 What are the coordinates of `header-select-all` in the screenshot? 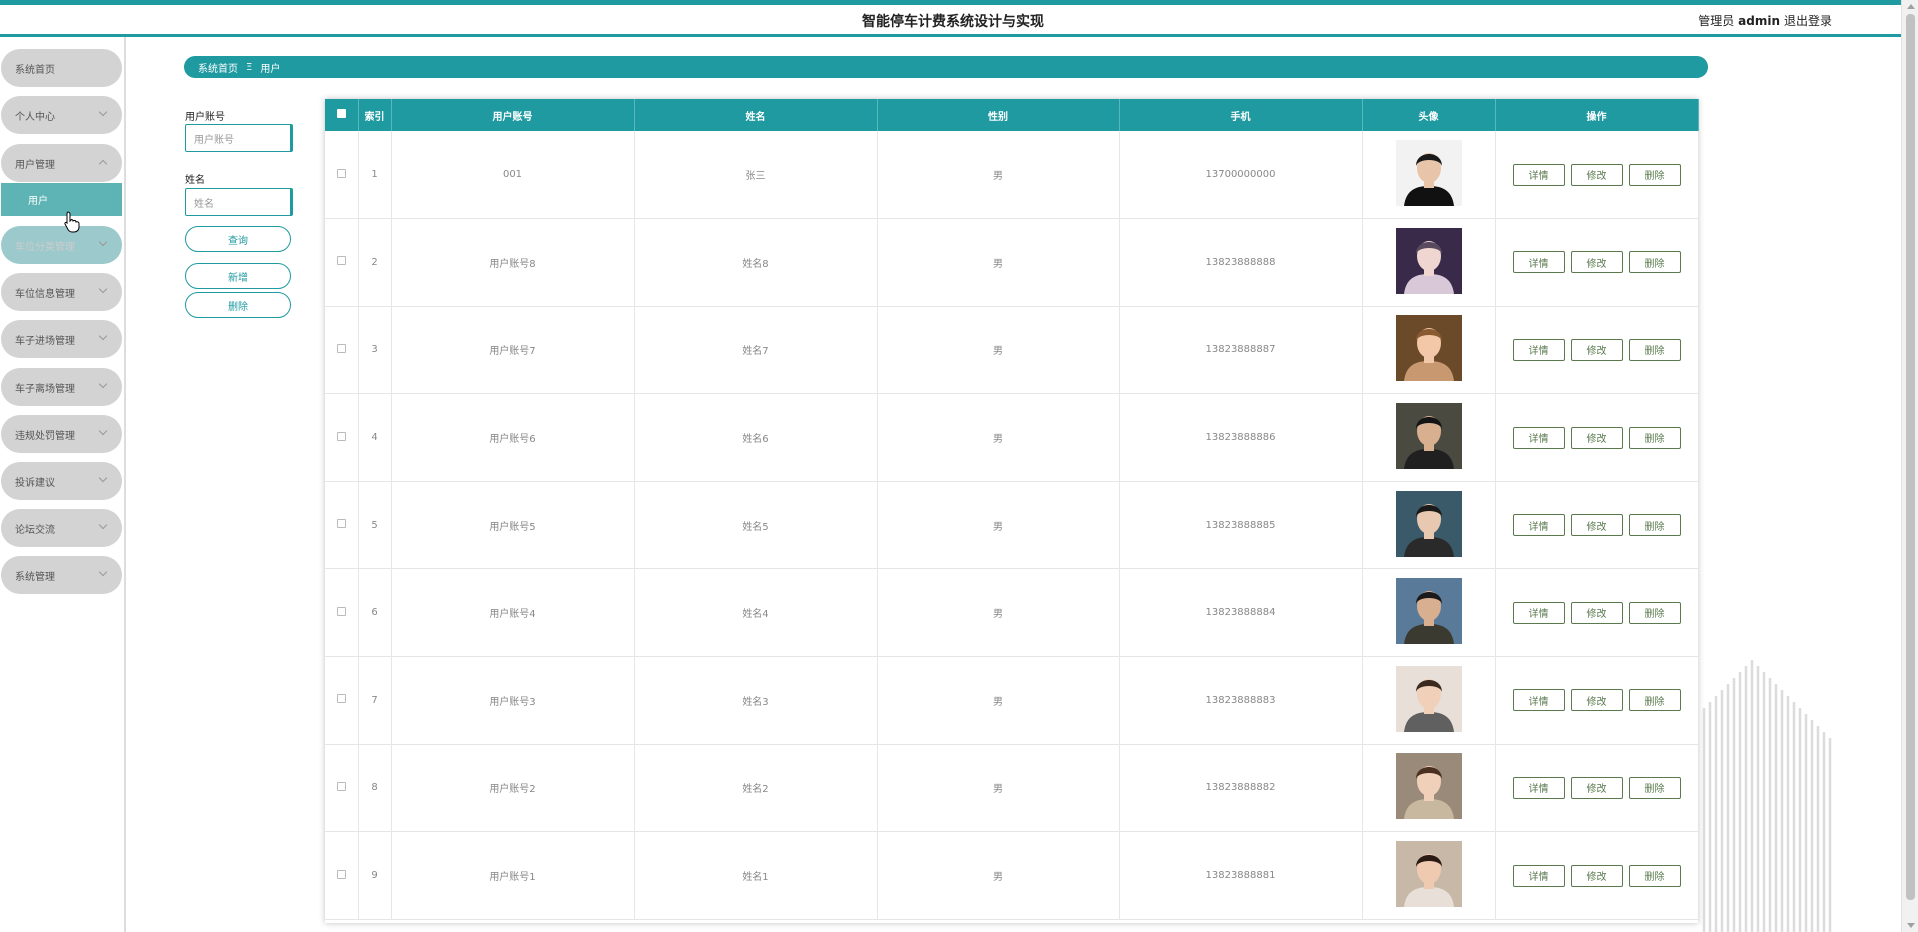 It's located at (342, 115).